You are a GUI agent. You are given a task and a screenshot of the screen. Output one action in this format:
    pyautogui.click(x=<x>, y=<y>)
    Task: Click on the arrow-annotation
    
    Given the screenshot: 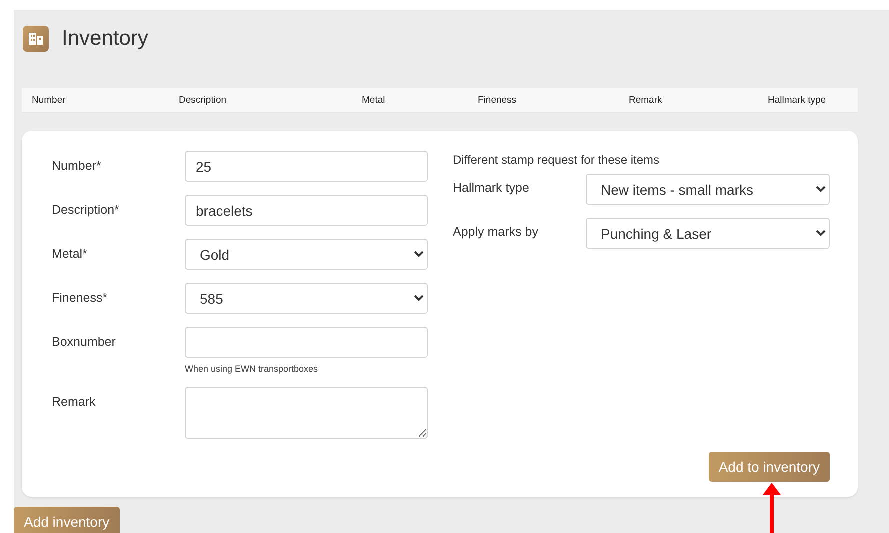 What is the action you would take?
    pyautogui.click(x=772, y=508)
    